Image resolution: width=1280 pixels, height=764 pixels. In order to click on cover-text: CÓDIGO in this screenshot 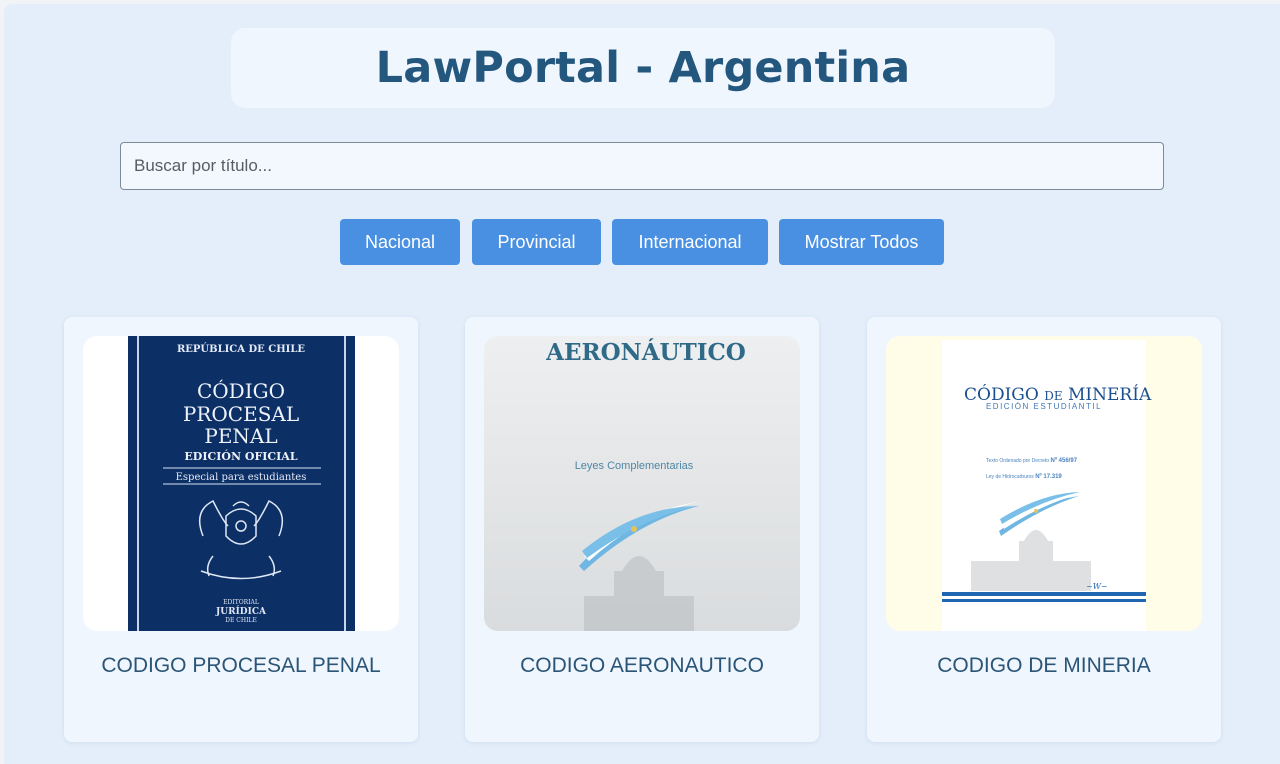, I will do `click(241, 390)`.